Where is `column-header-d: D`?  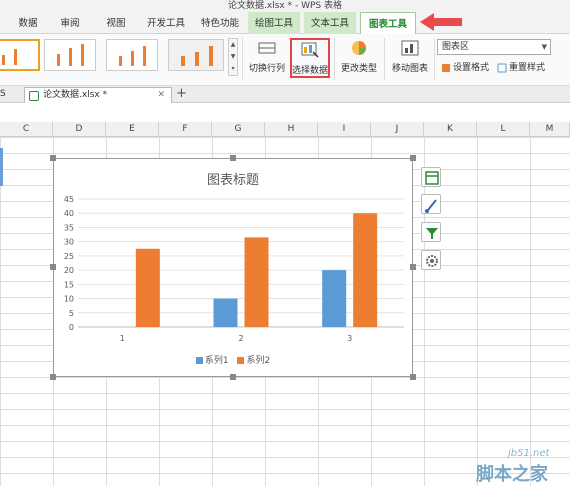
column-header-d: D is located at coordinates (79, 129).